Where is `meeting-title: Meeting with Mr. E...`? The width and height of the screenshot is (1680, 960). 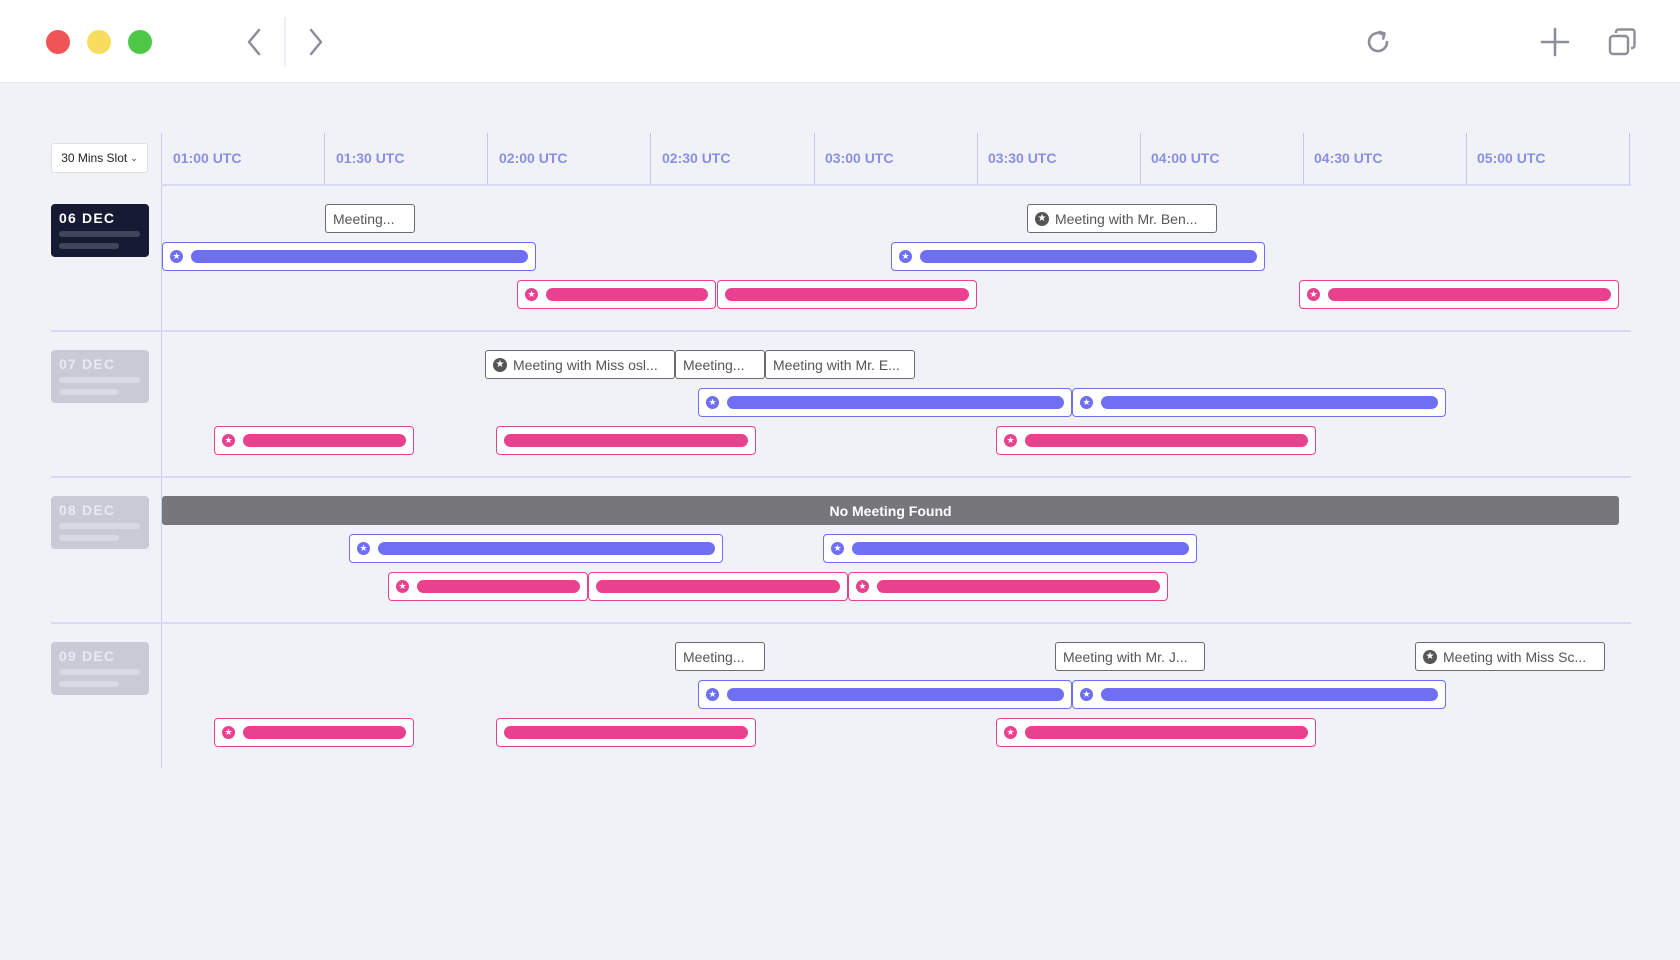 meeting-title: Meeting with Mr. E... is located at coordinates (836, 364).